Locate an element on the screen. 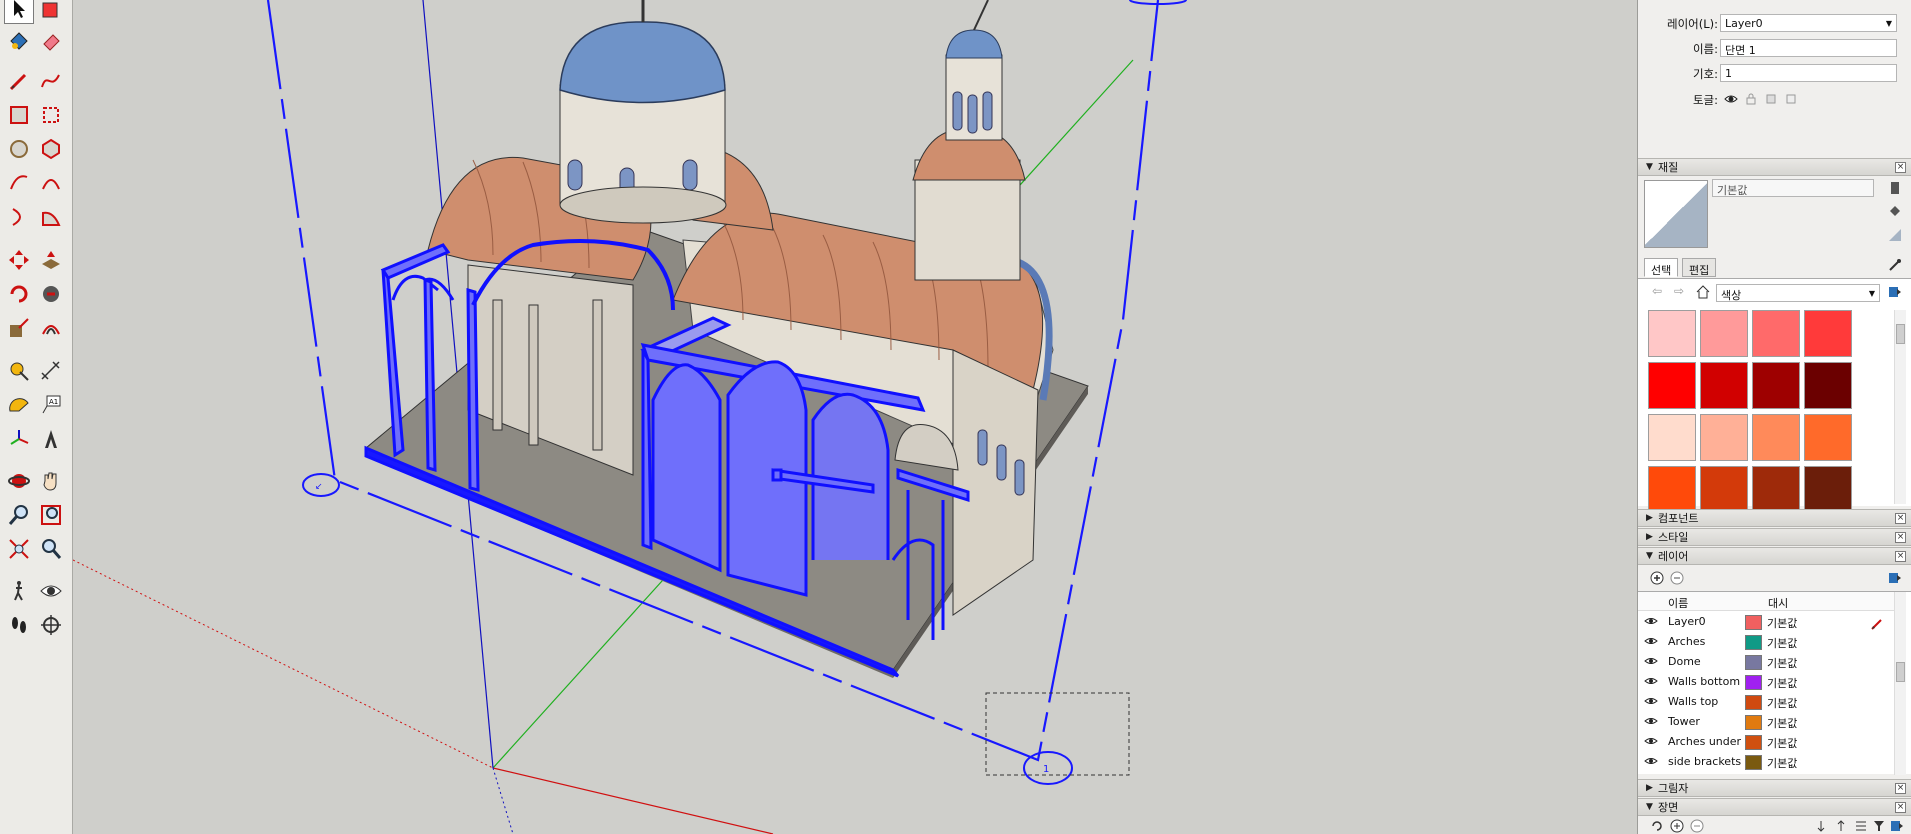 This screenshot has width=1911, height=834. rotated-rectangle-icon is located at coordinates (51, 115).